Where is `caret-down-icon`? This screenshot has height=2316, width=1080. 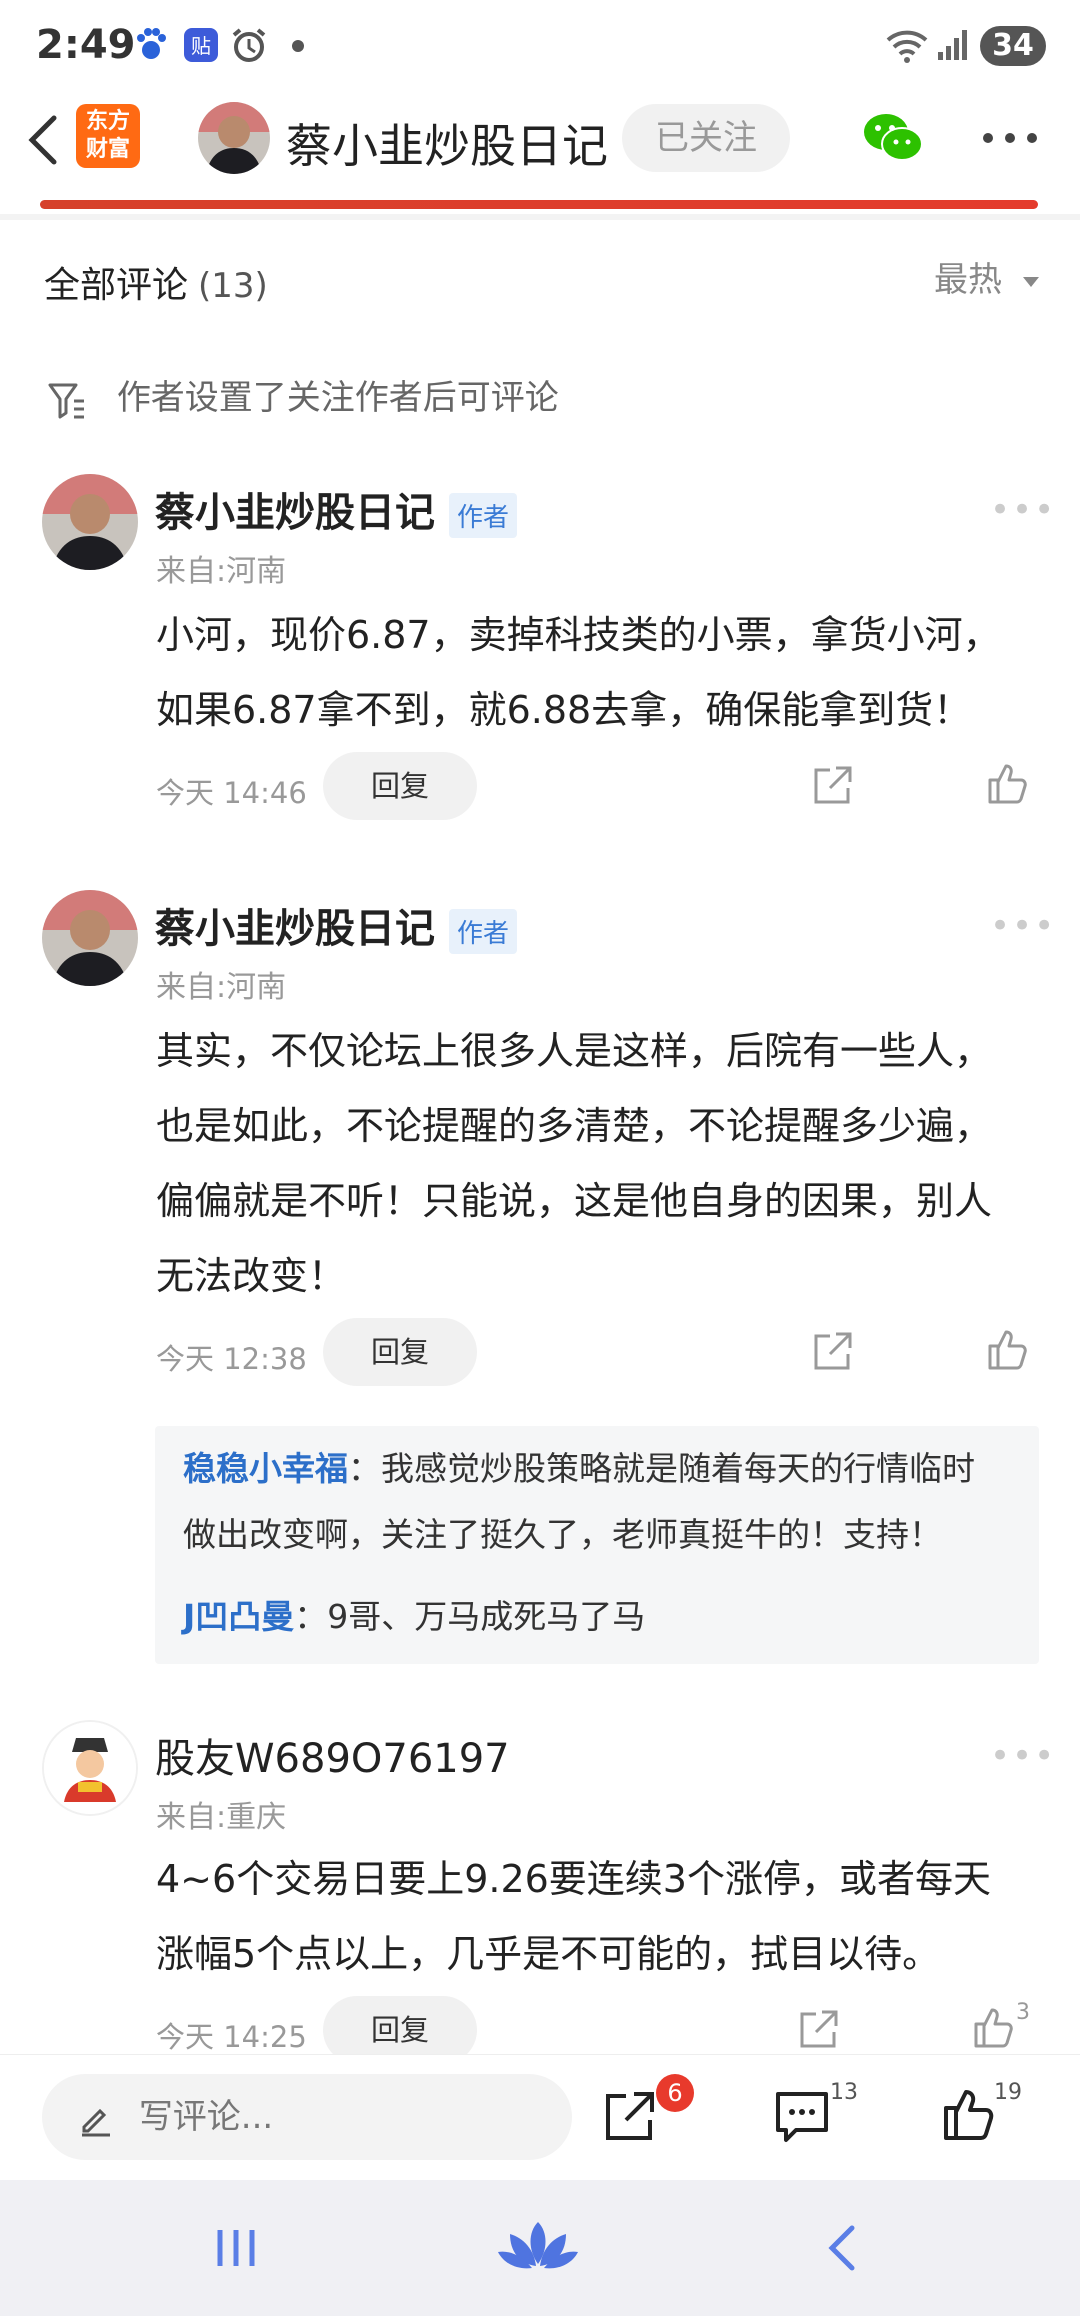 caret-down-icon is located at coordinates (1030, 281).